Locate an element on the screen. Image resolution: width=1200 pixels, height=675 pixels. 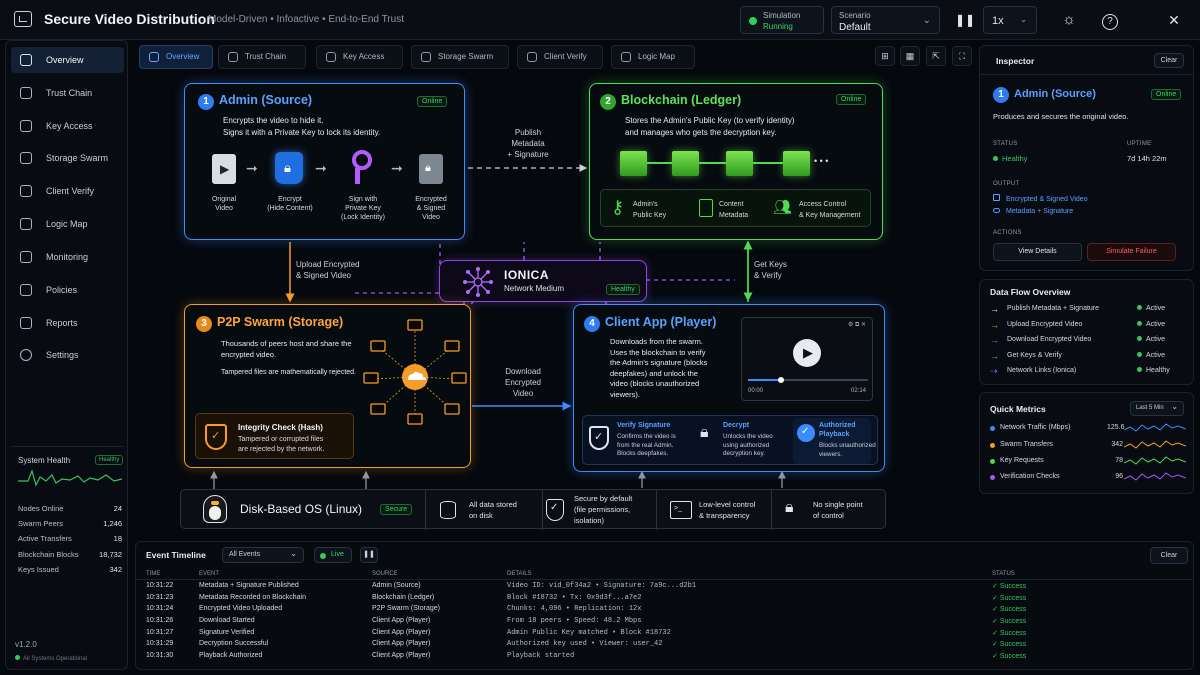
sidebar-item-storage-swarm: Storage Swarm is located at coordinates (67, 158).